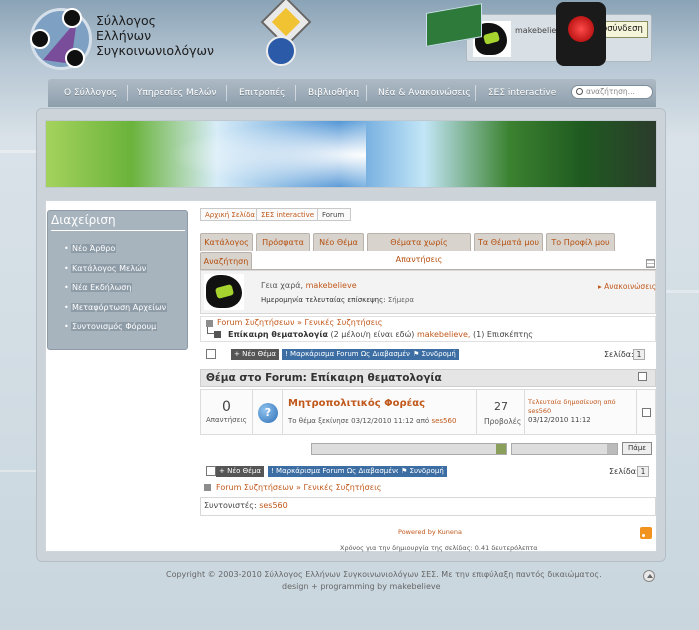  Describe the element at coordinates (298, 487) in the screenshot. I see `path-breadcrumb-bottom: Forum Συζητήσεων » Γενικές Συζητήσεις` at that location.